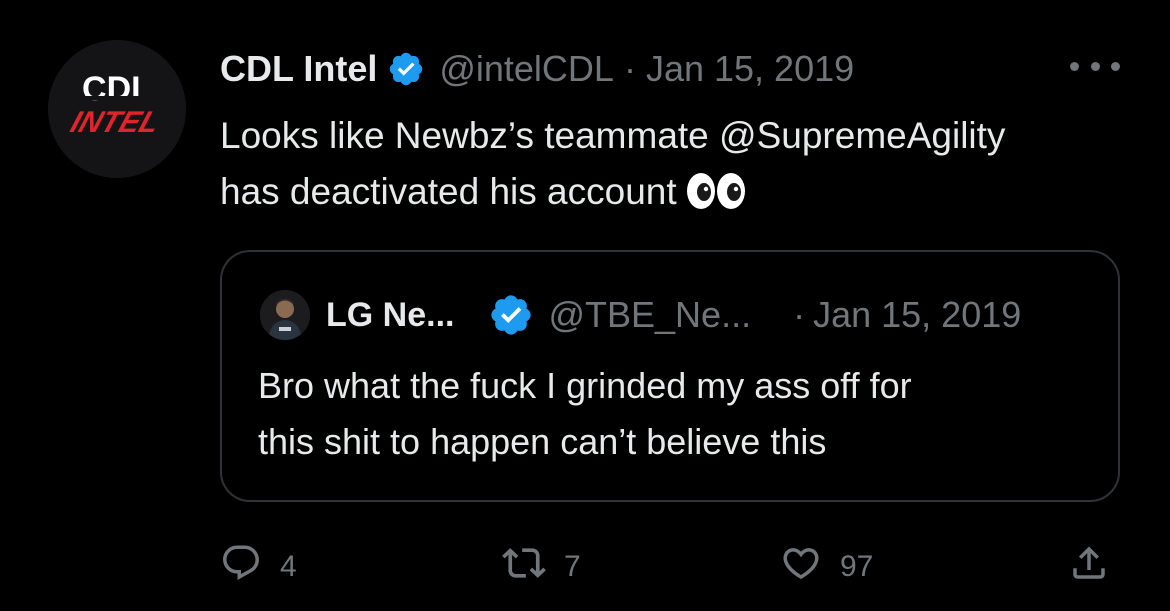  I want to click on share-button, so click(1089, 567).